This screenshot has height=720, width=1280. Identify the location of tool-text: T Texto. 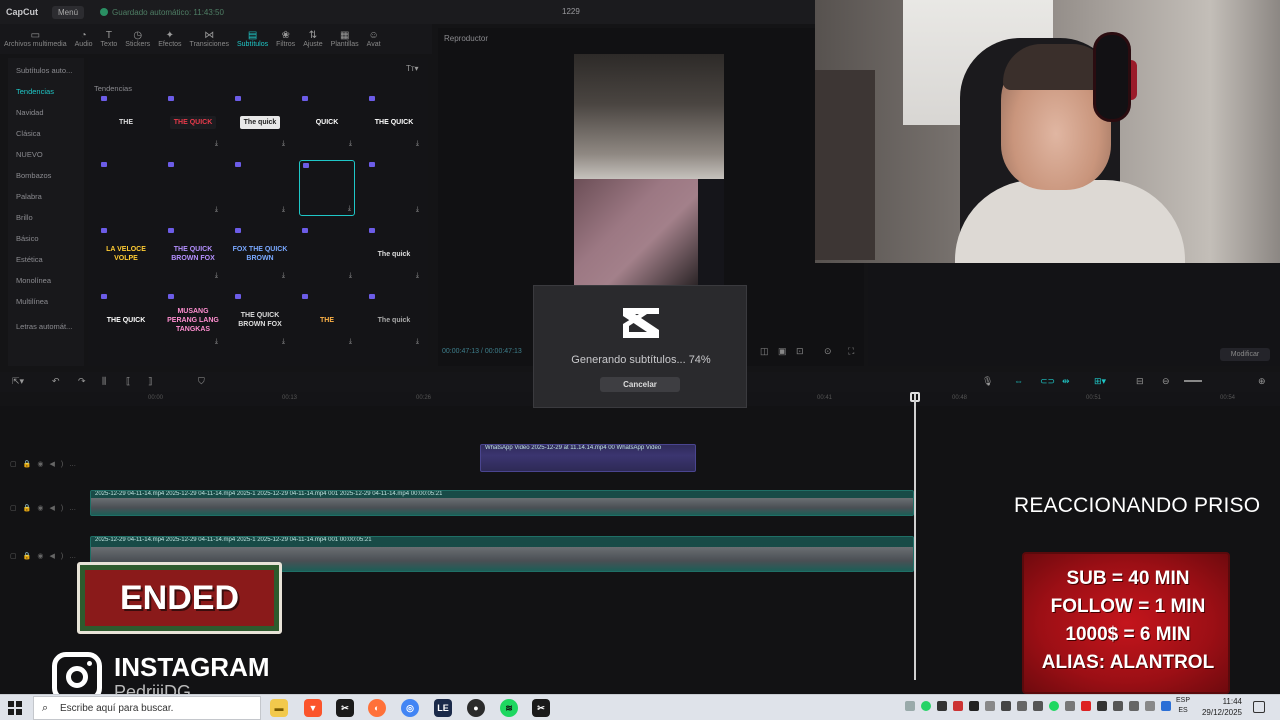
(109, 39).